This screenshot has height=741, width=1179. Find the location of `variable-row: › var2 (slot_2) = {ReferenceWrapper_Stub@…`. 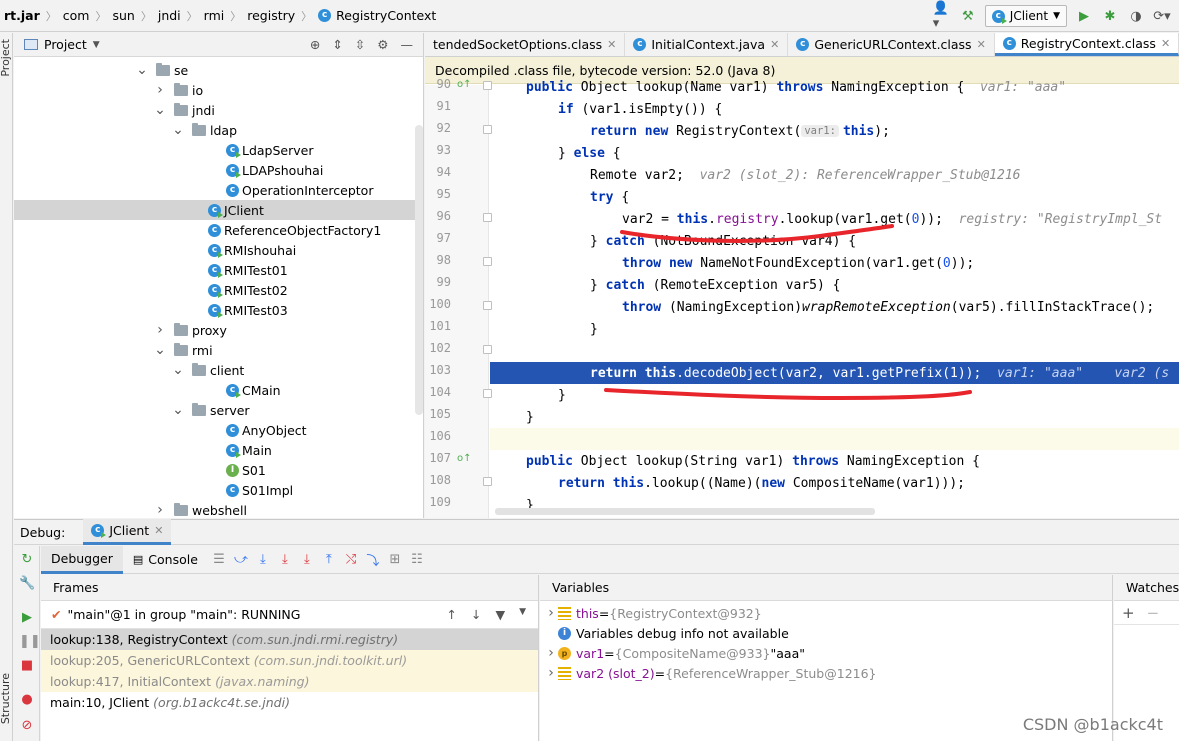

variable-row: › var2 (slot_2) = {ReferenceWrapper_Stub@… is located at coordinates (826, 673).